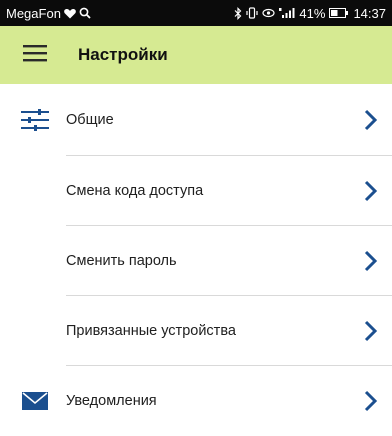 The width and height of the screenshot is (392, 436). Describe the element at coordinates (252, 13) in the screenshot. I see `vibrate-icon` at that location.